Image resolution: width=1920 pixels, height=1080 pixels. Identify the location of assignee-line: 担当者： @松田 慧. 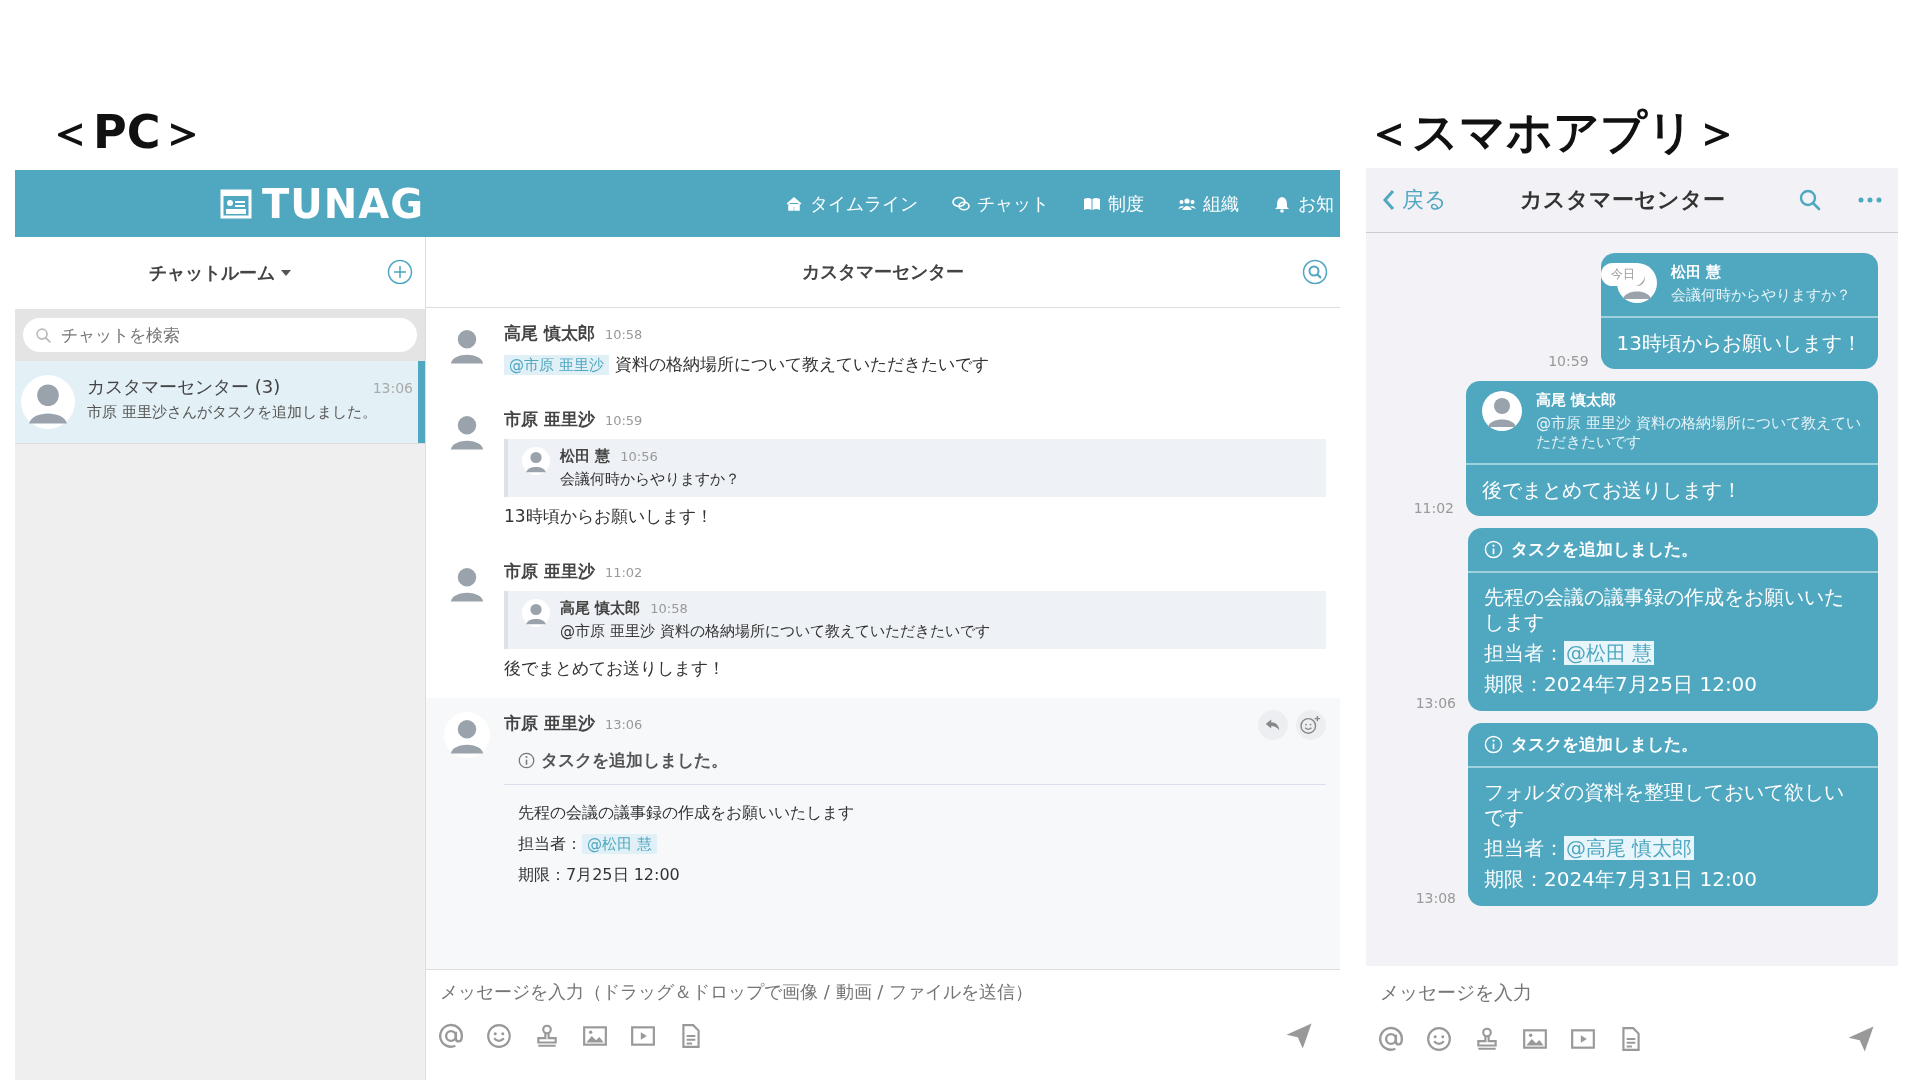
(915, 844).